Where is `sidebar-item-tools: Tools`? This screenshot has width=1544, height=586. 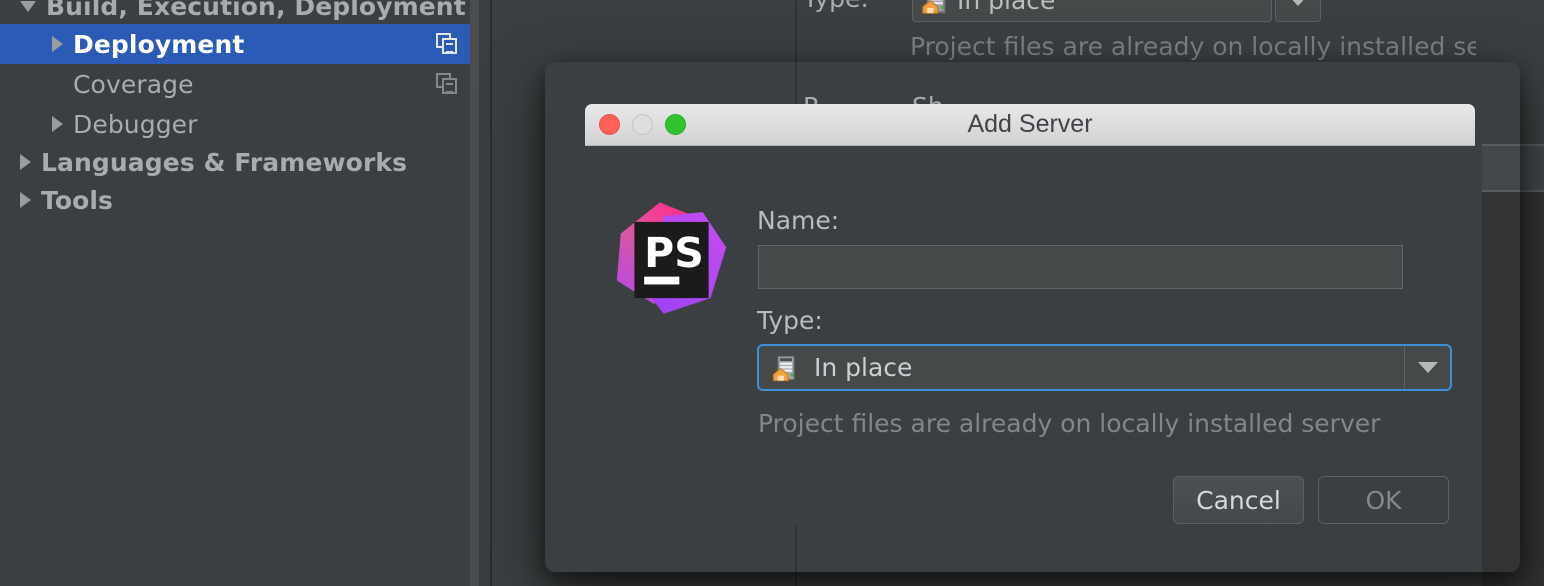 sidebar-item-tools: Tools is located at coordinates (235, 200).